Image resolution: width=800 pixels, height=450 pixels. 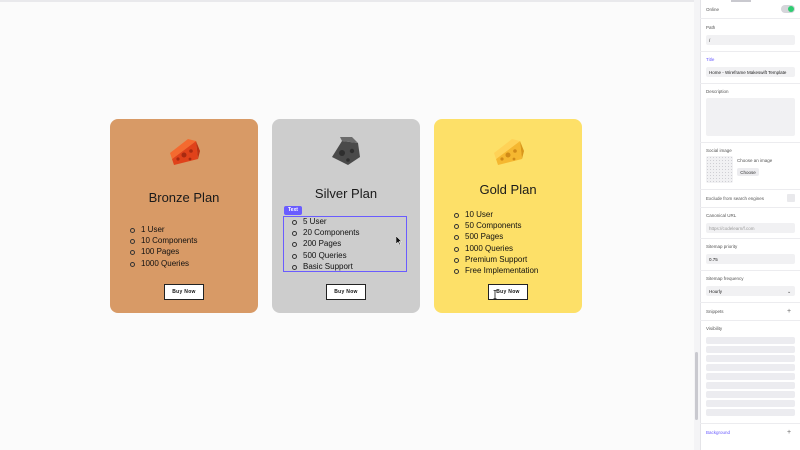 I want to click on exclude-checkbox, so click(x=791, y=198).